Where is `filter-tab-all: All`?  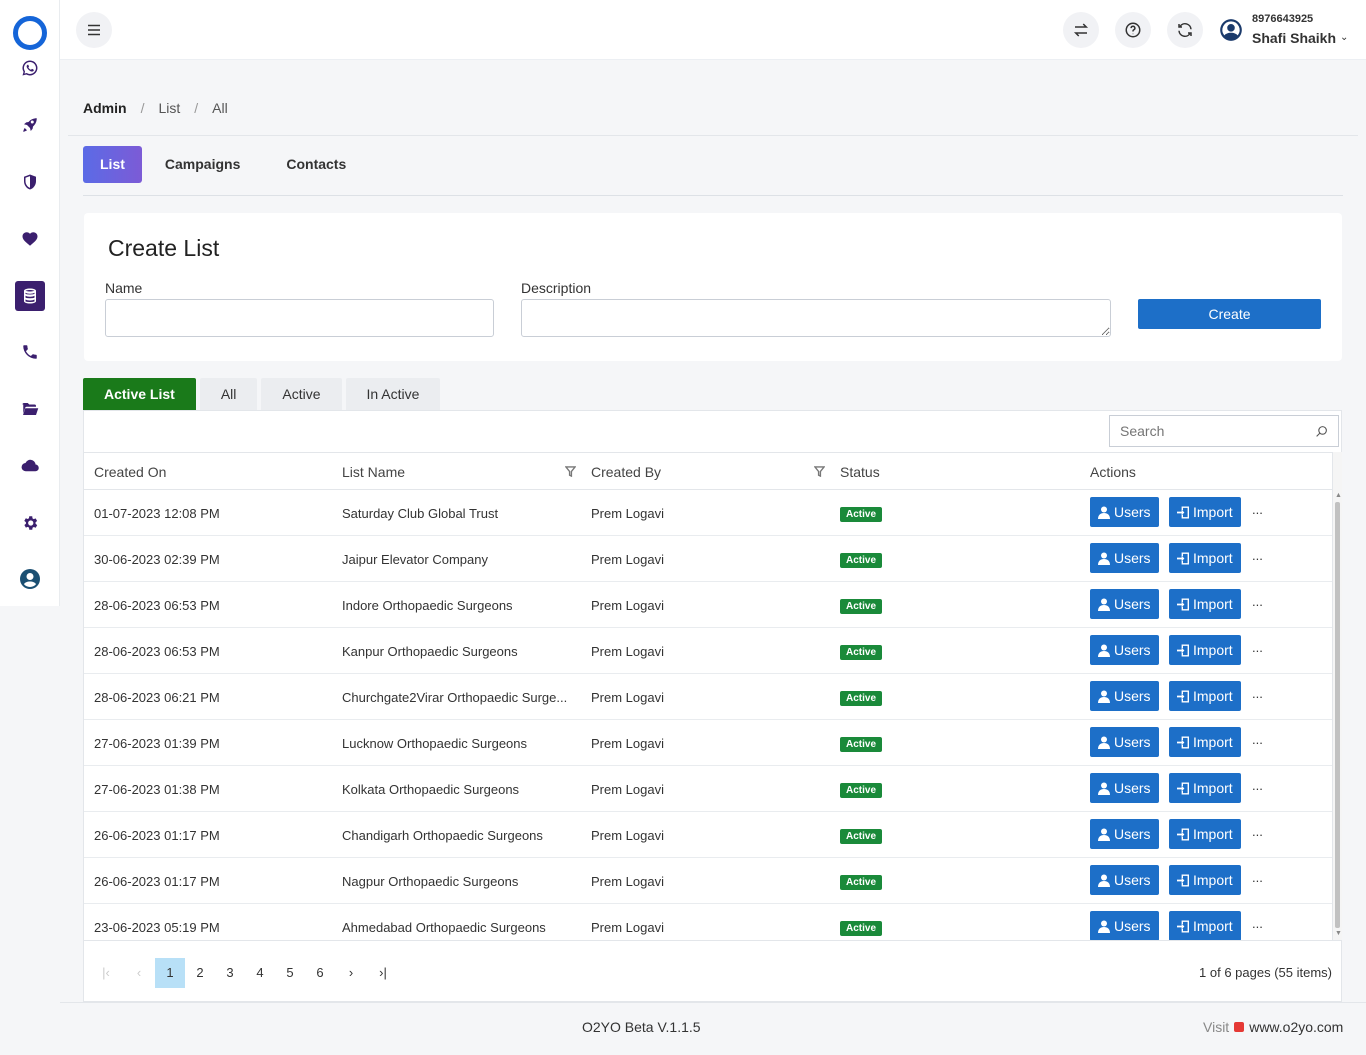
filter-tab-all: All is located at coordinates (228, 394).